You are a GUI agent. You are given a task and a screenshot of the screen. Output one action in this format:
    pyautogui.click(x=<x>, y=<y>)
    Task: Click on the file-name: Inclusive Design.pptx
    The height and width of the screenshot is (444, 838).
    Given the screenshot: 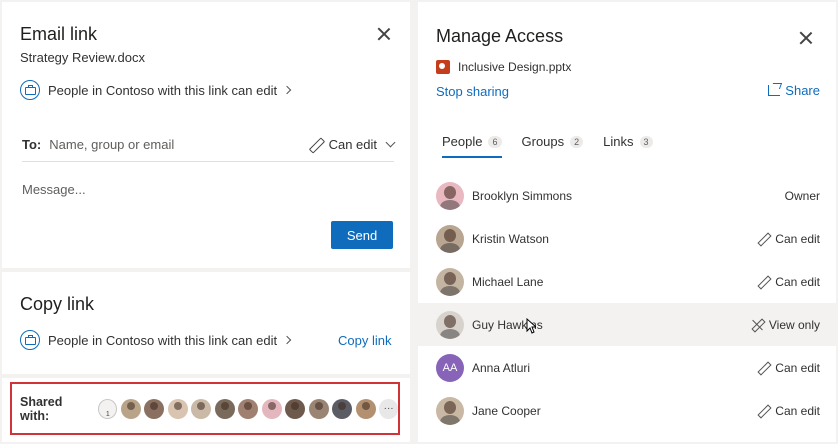 What is the action you would take?
    pyautogui.click(x=515, y=67)
    